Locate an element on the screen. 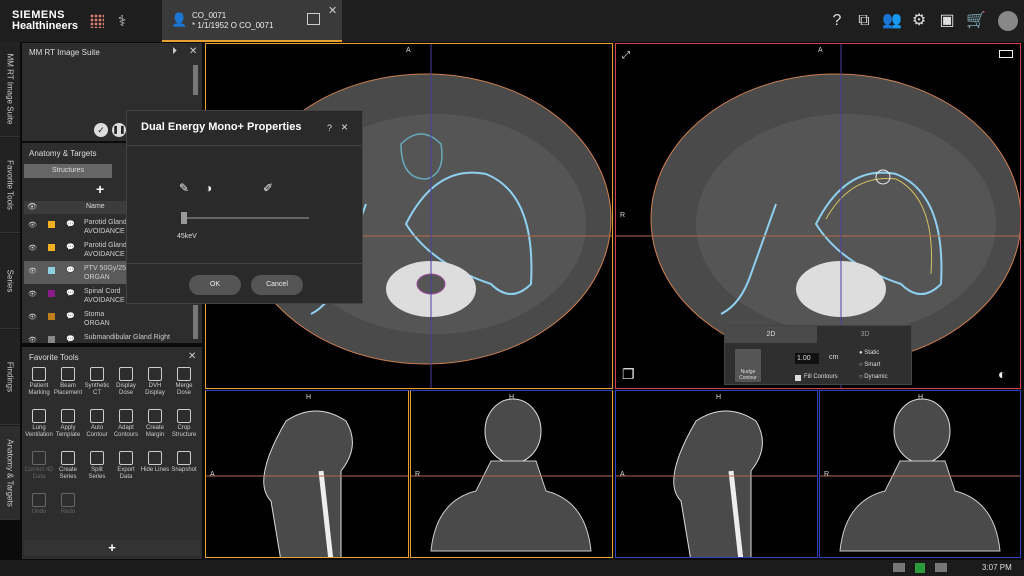 The height and width of the screenshot is (576, 1024). vtab-rt-image-suite: MM RT Image Suite is located at coordinates (10, 89).